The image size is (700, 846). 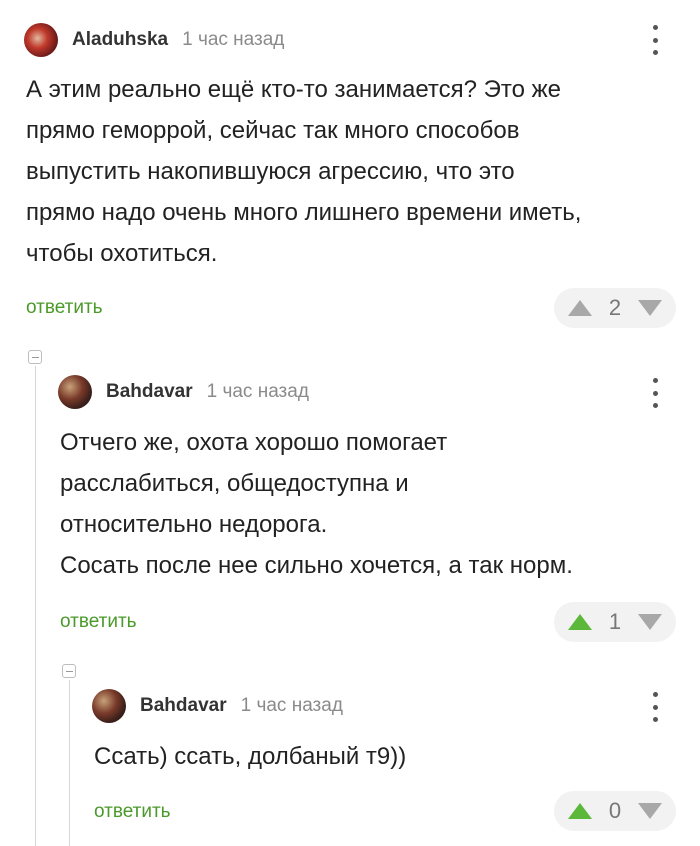 I want to click on rating-count: 2, so click(x=615, y=307).